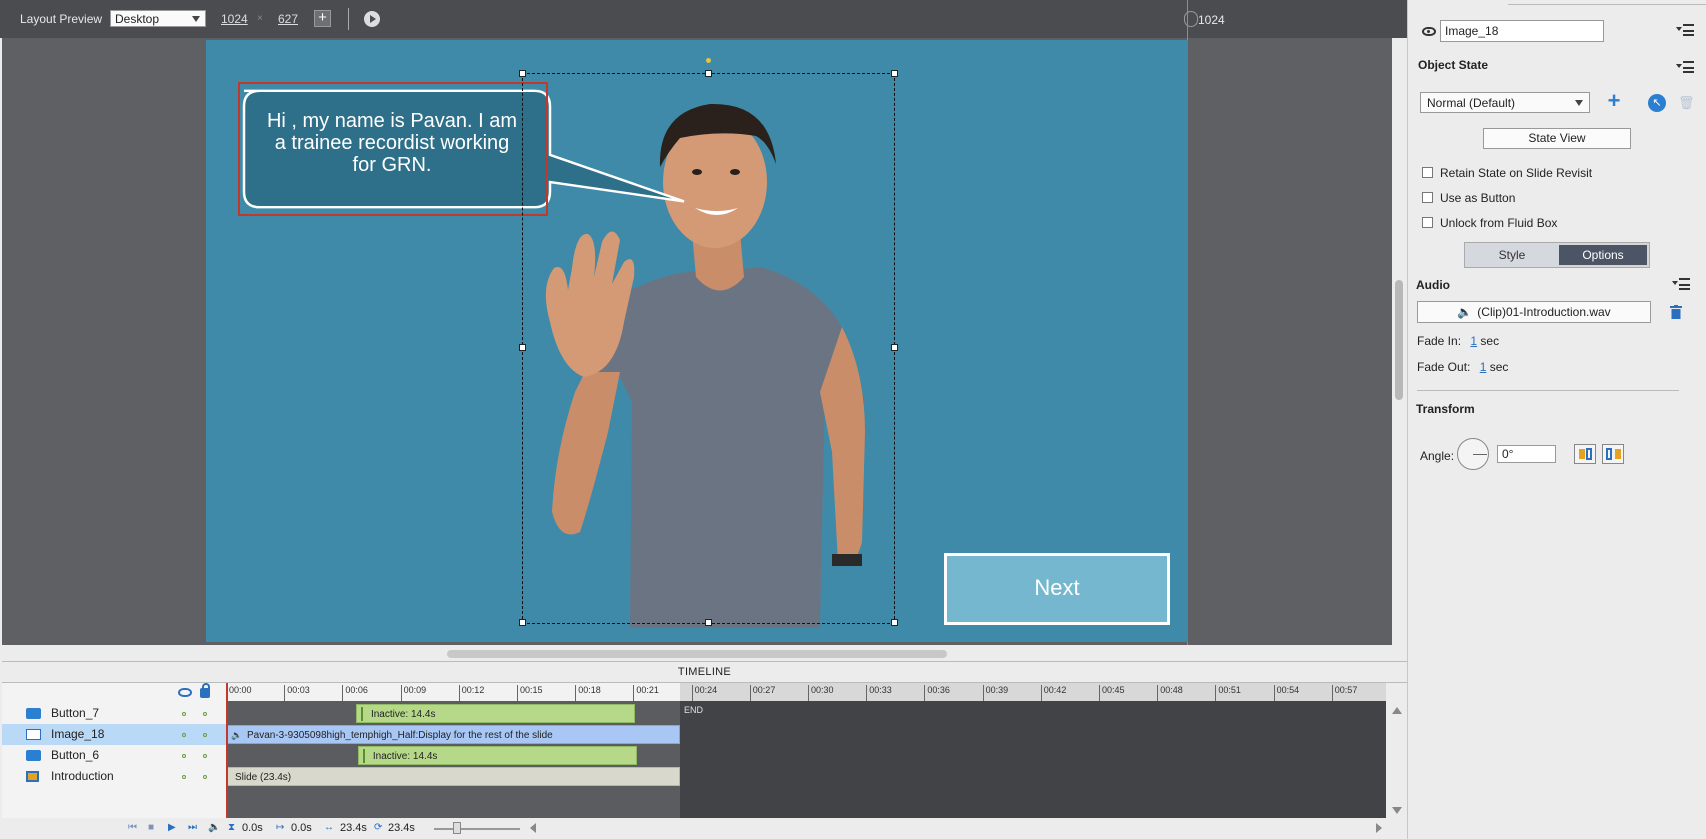  What do you see at coordinates (1522, 31) in the screenshot?
I see `object-name-field: Image_18` at bounding box center [1522, 31].